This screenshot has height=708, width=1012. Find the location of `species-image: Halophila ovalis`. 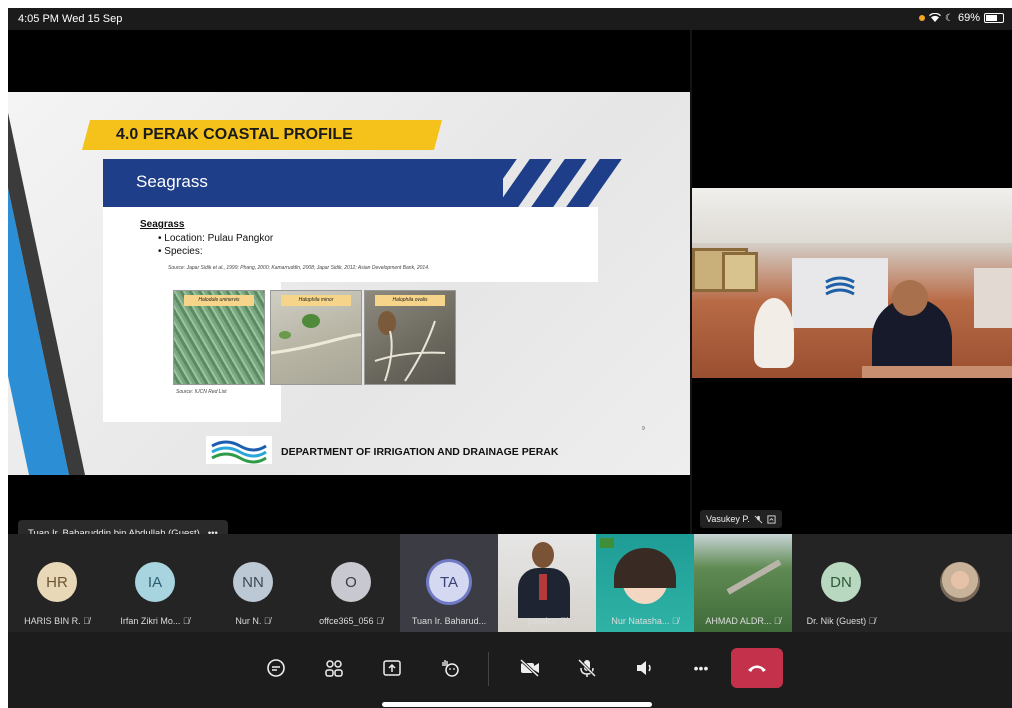

species-image: Halophila ovalis is located at coordinates (410, 337).